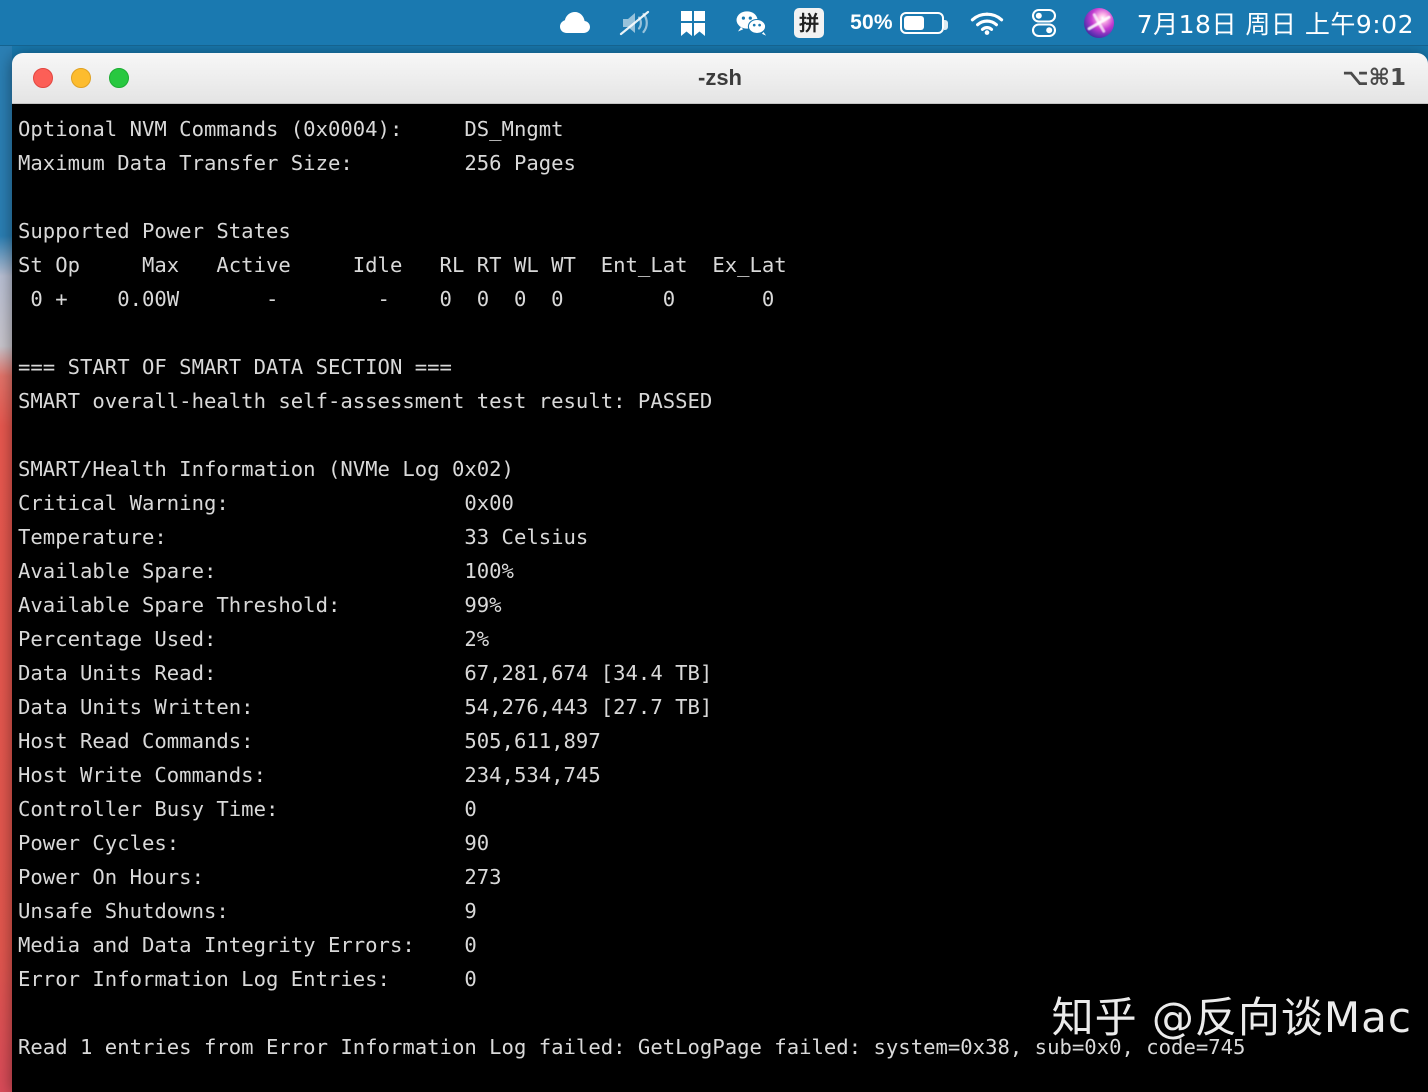  I want to click on minimize-button, so click(81, 78).